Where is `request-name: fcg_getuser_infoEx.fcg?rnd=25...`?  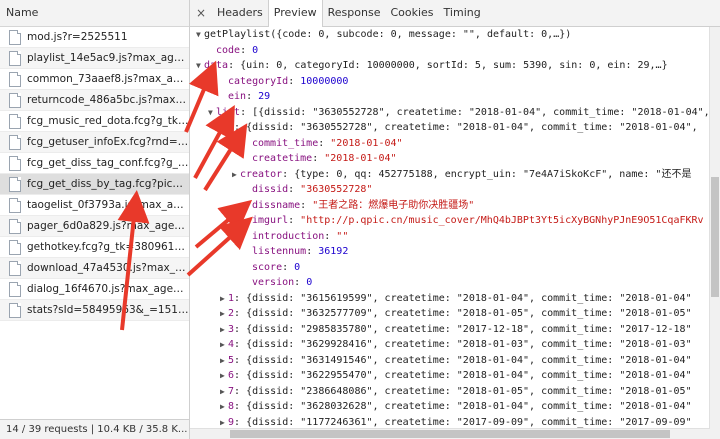
request-name: fcg_getuser_infoEx.fcg?rnd=25... is located at coordinates (108, 142).